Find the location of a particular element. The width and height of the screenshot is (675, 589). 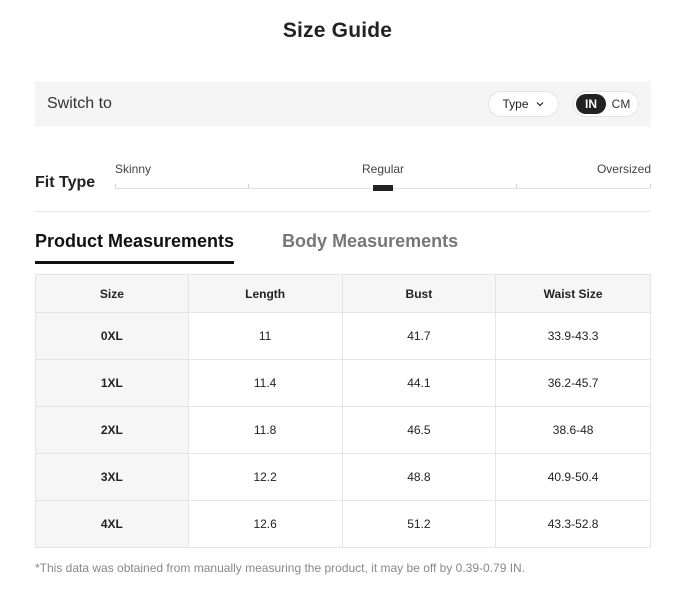

waist-cell: 40.9-50.4 is located at coordinates (573, 477).